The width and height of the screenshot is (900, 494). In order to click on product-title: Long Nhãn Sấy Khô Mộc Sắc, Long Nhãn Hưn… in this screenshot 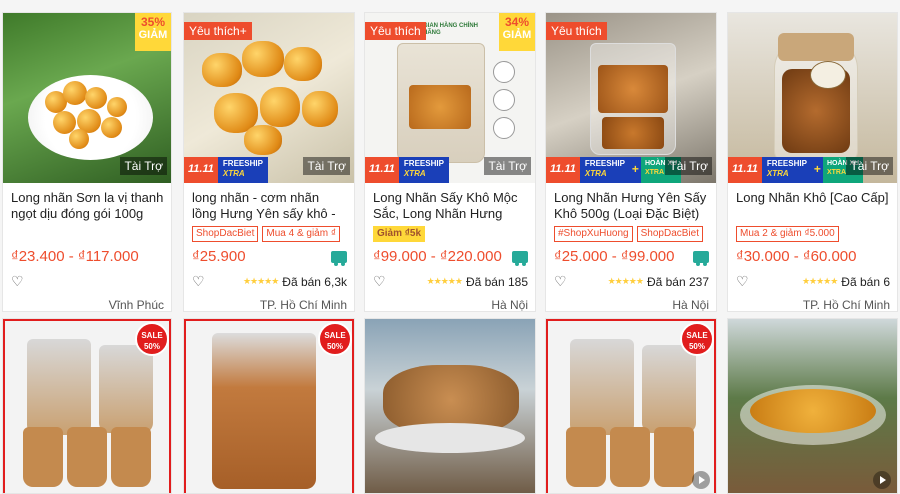, I will do `click(450, 206)`.